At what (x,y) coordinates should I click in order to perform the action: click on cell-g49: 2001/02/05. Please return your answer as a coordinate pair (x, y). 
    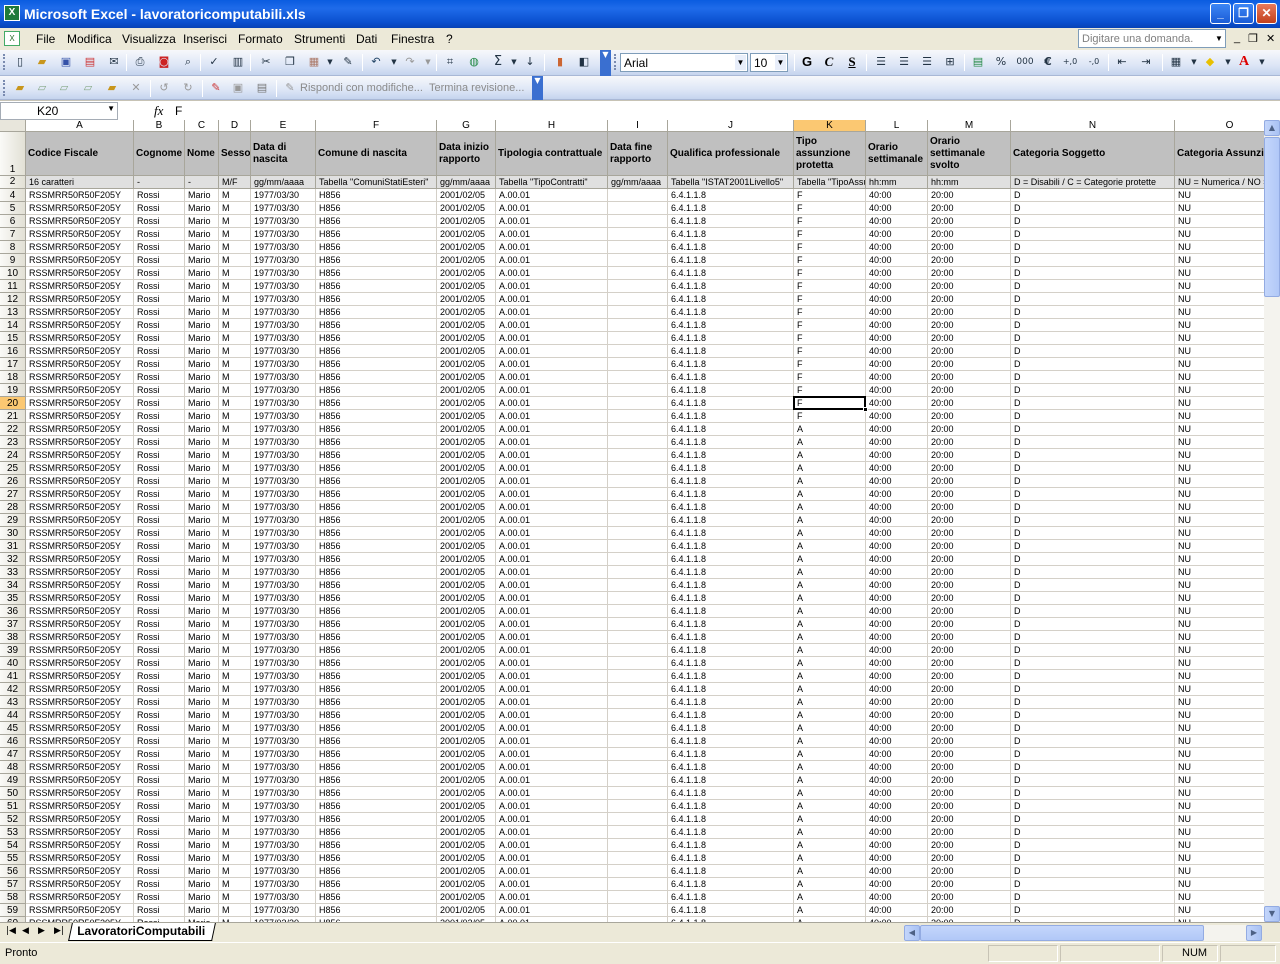
    Looking at the image, I should click on (466, 780).